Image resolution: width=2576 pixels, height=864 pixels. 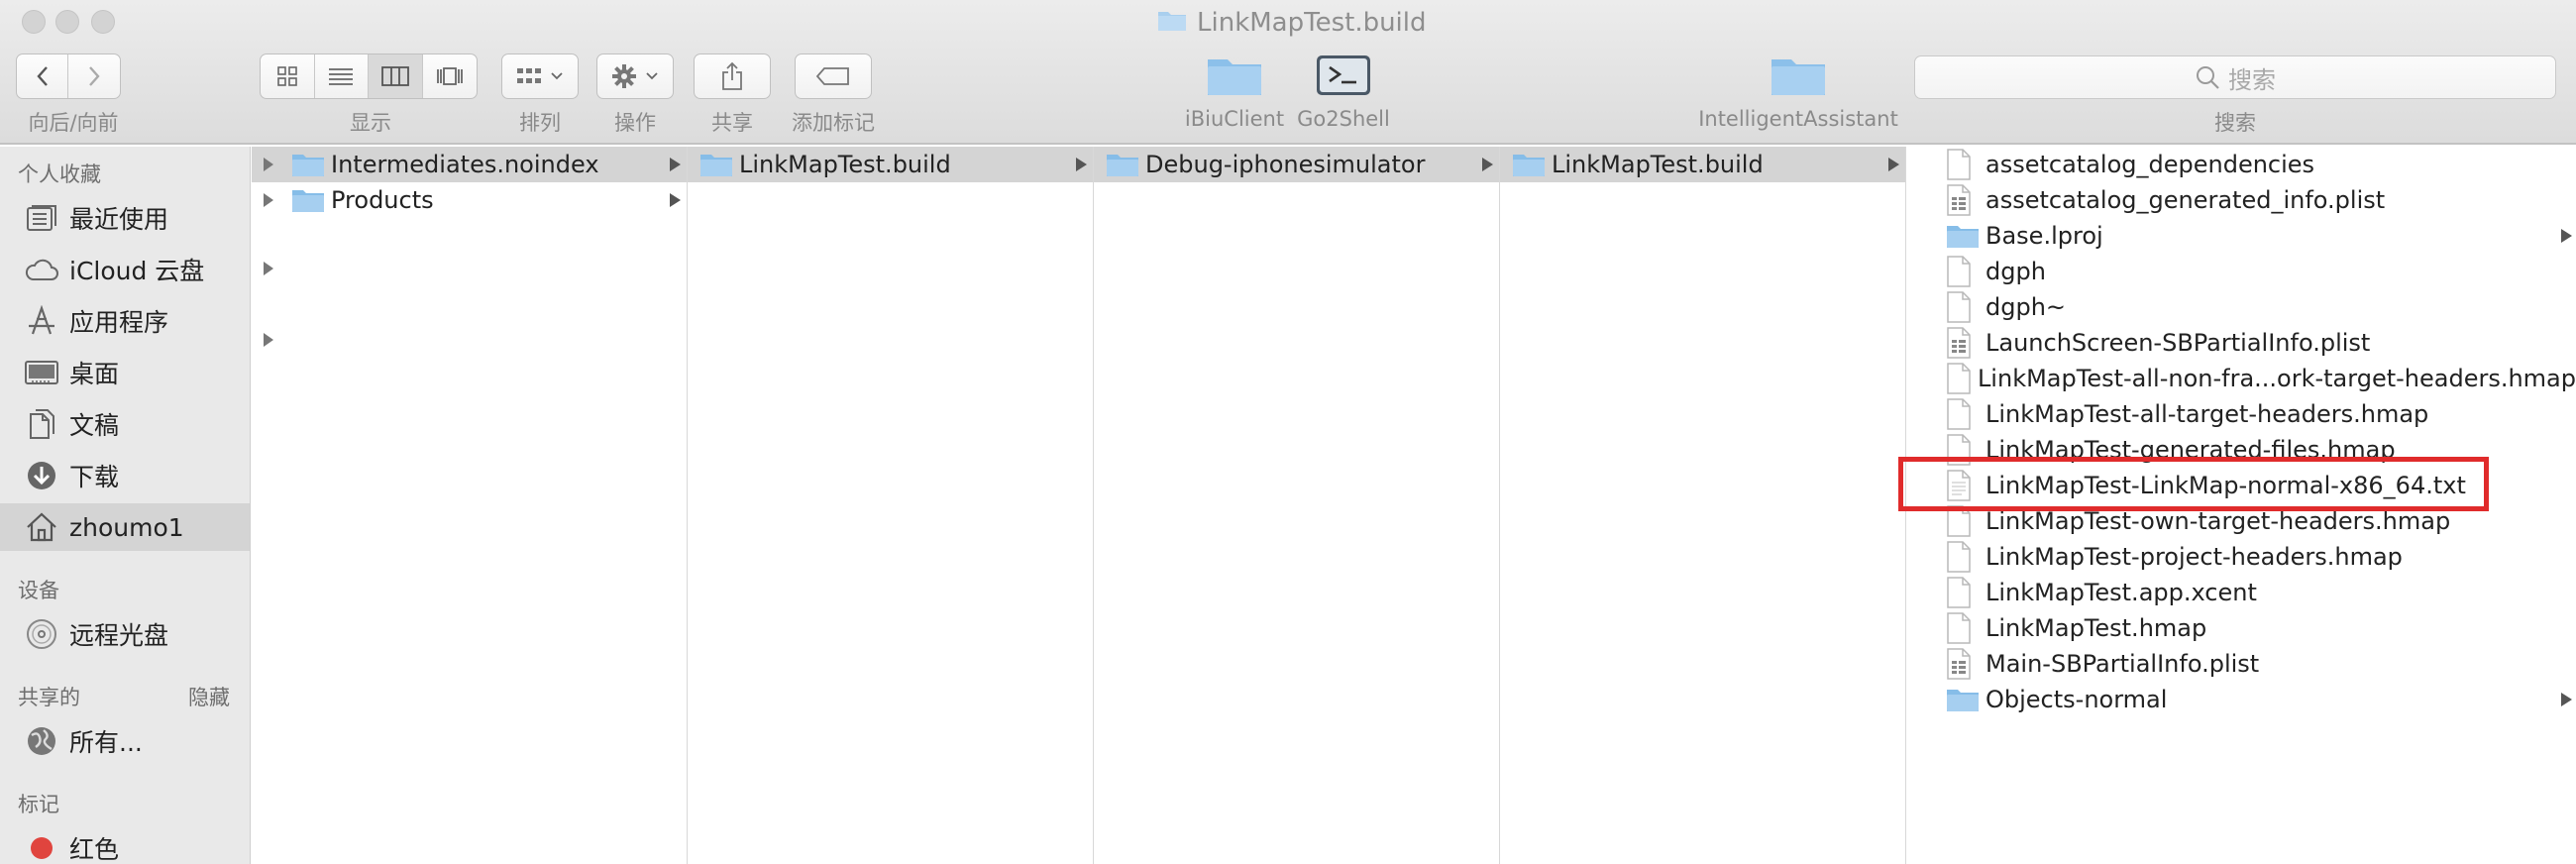 What do you see at coordinates (2241, 200) in the screenshot?
I see `file-row: assetcatalog_generated_info.plist` at bounding box center [2241, 200].